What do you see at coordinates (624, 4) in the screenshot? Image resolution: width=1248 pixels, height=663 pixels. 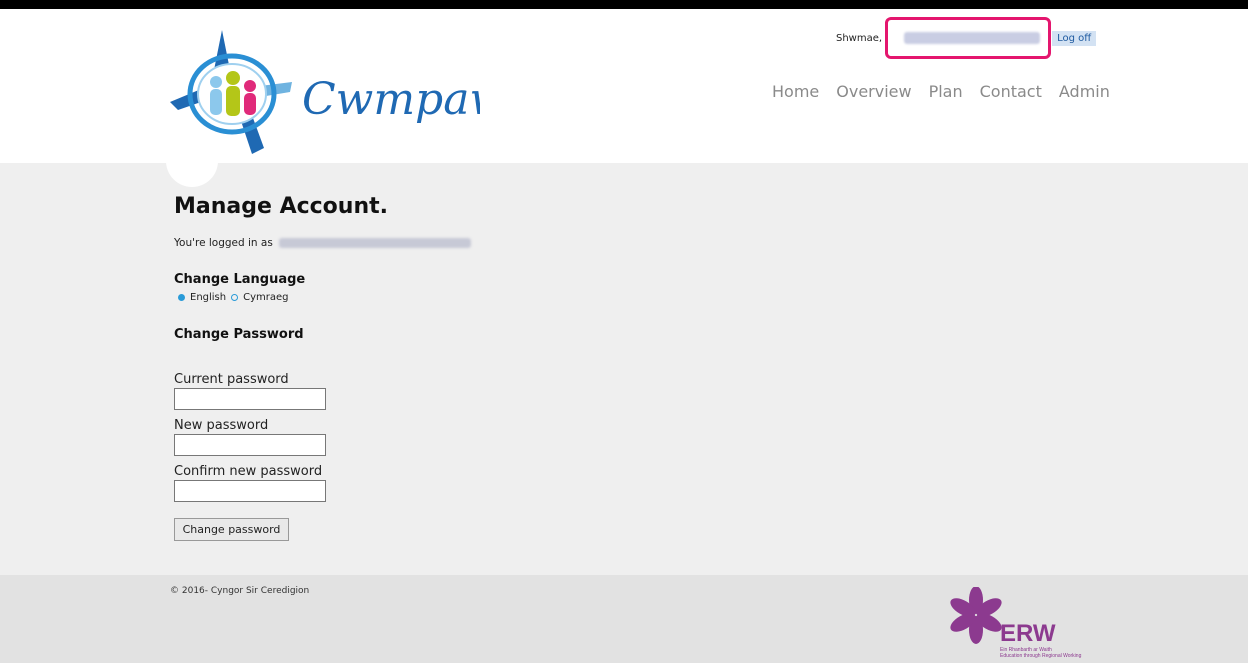 I see `top-black-bar` at bounding box center [624, 4].